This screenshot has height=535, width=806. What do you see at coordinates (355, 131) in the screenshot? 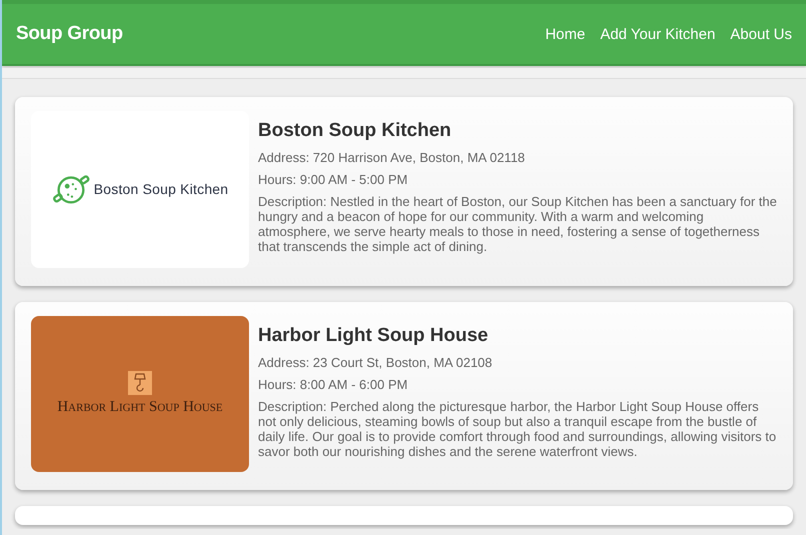
I see `kitchen-name: Boston Soup Kitchen` at bounding box center [355, 131].